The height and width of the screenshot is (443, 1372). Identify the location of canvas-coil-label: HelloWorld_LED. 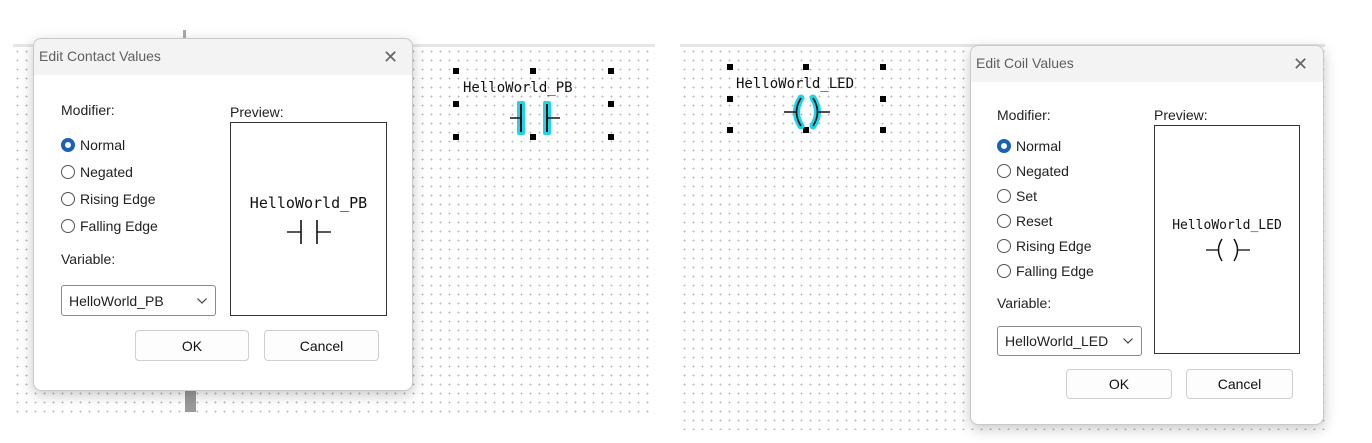
(795, 84).